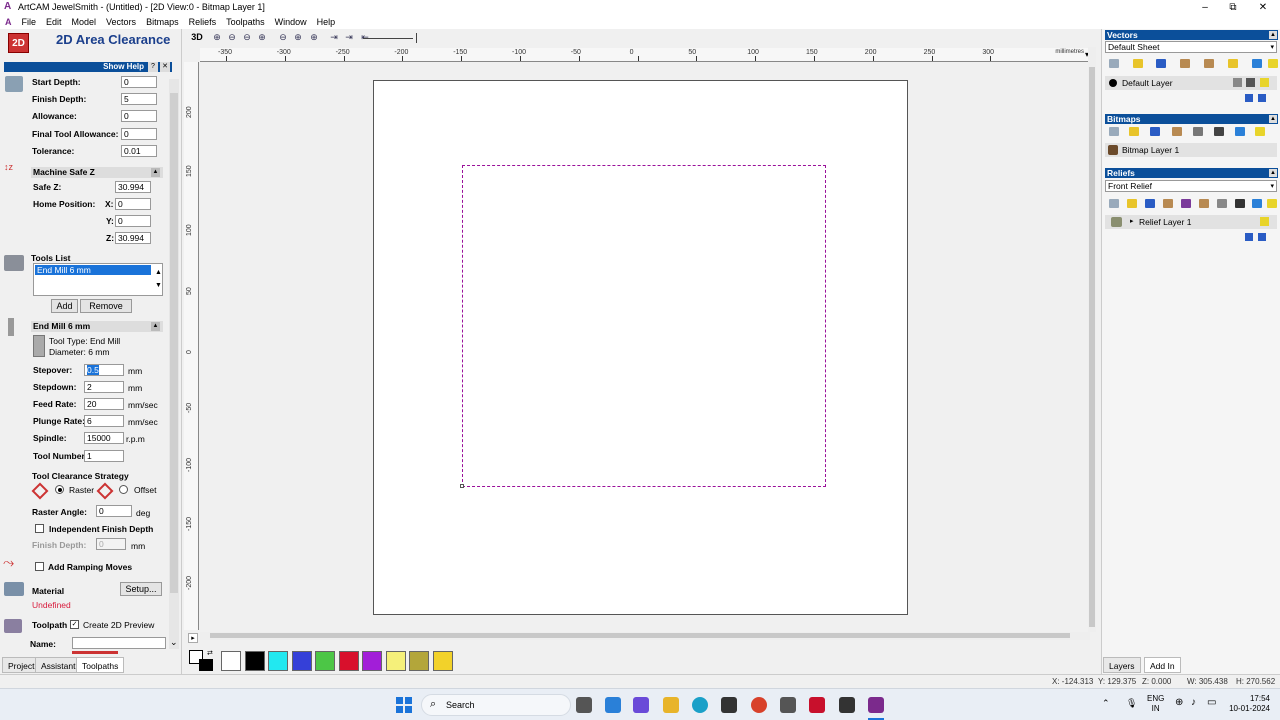  What do you see at coordinates (1134, 131) in the screenshot?
I see `bitmap-open-icon` at bounding box center [1134, 131].